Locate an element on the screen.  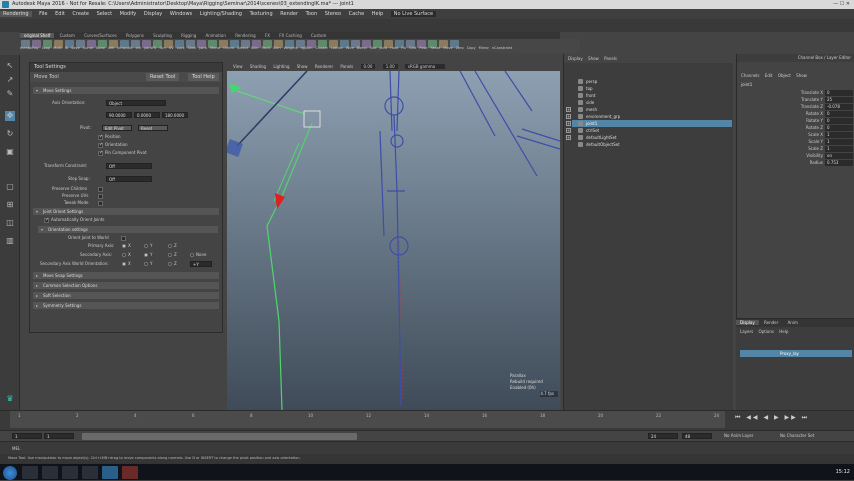
outliner-menu-display: Display is located at coordinates (575, 58).